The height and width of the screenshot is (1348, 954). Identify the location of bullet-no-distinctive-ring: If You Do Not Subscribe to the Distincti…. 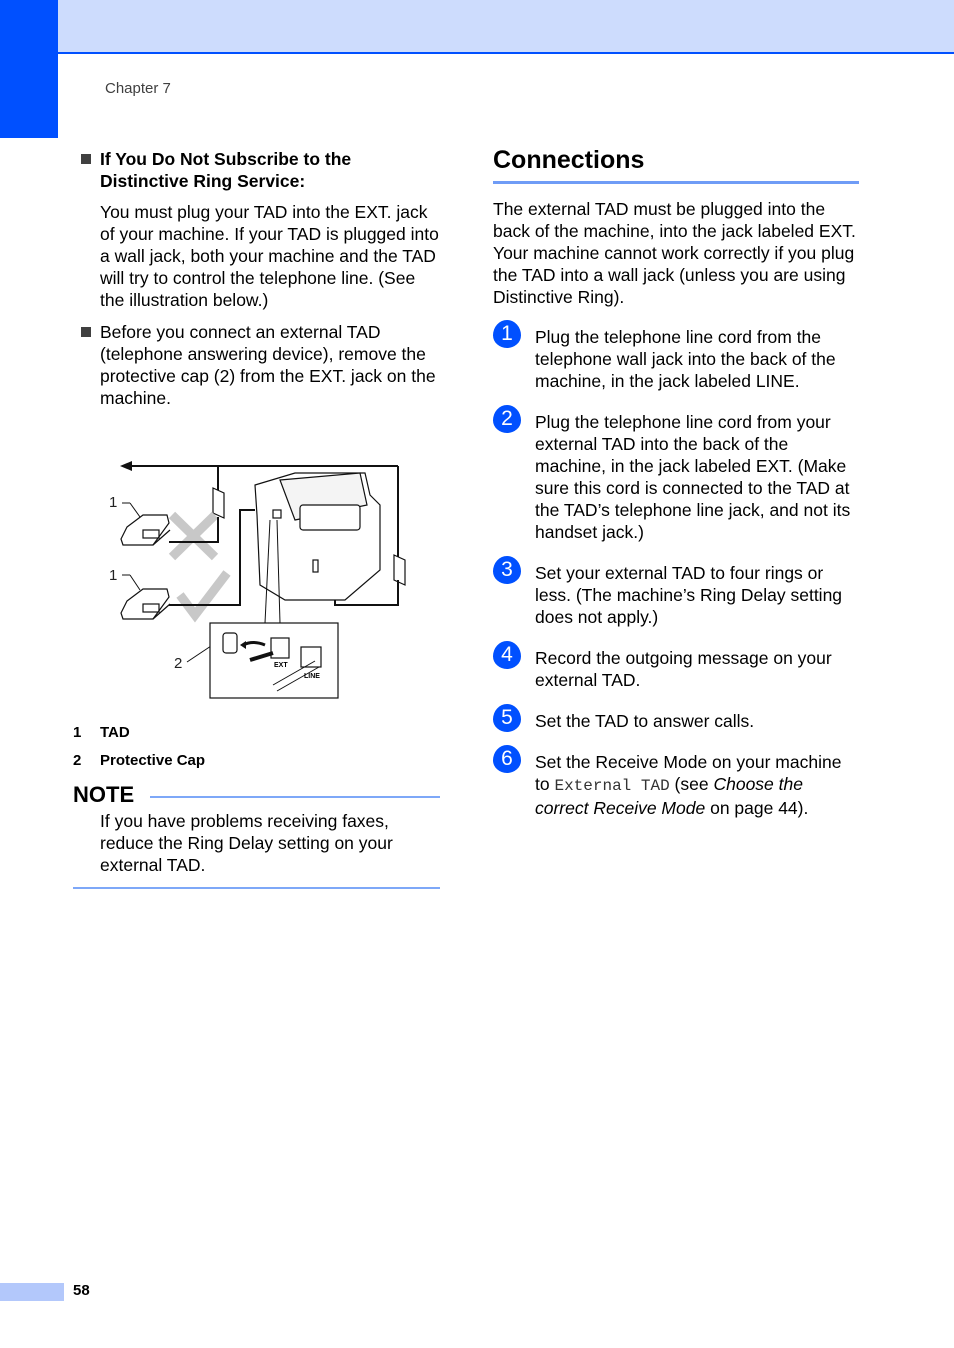
(258, 170).